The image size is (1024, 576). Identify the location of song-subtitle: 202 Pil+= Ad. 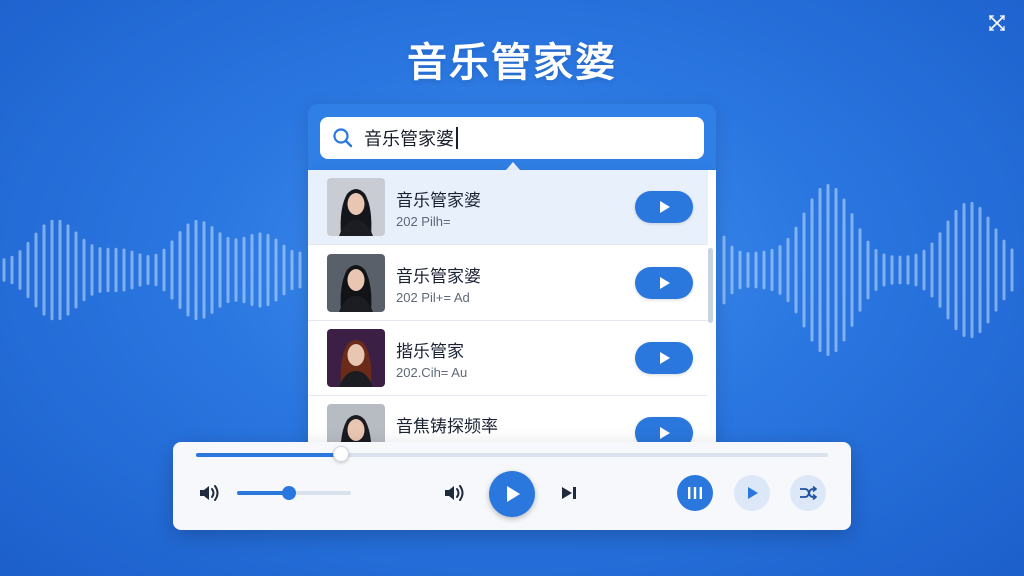
(433, 297).